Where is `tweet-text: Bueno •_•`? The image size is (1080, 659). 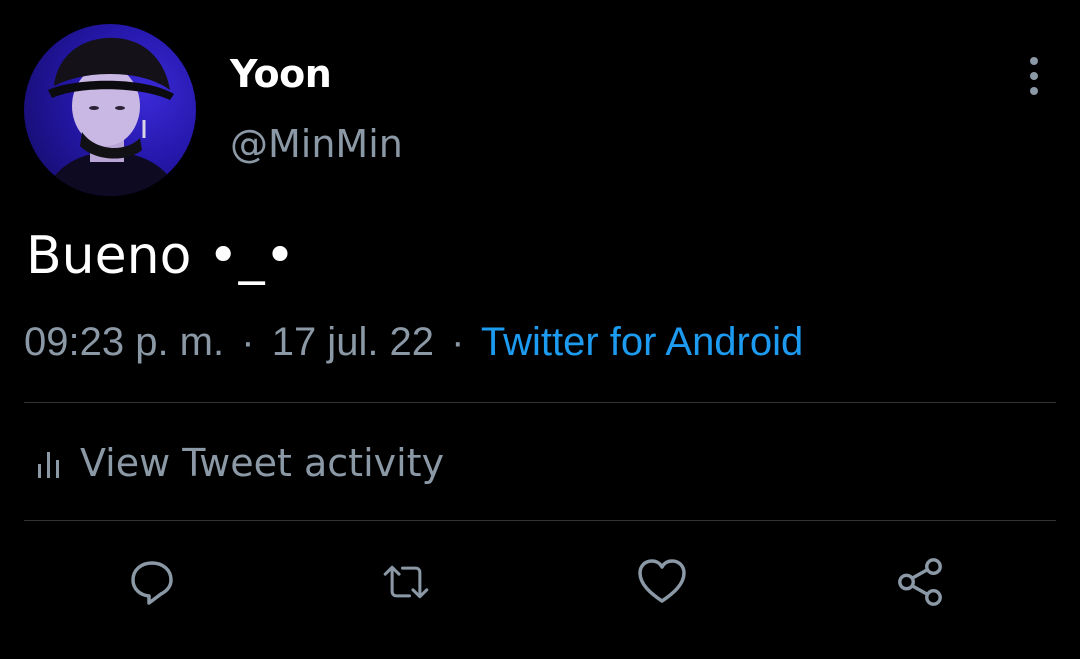 tweet-text: Bueno •_• is located at coordinates (161, 256).